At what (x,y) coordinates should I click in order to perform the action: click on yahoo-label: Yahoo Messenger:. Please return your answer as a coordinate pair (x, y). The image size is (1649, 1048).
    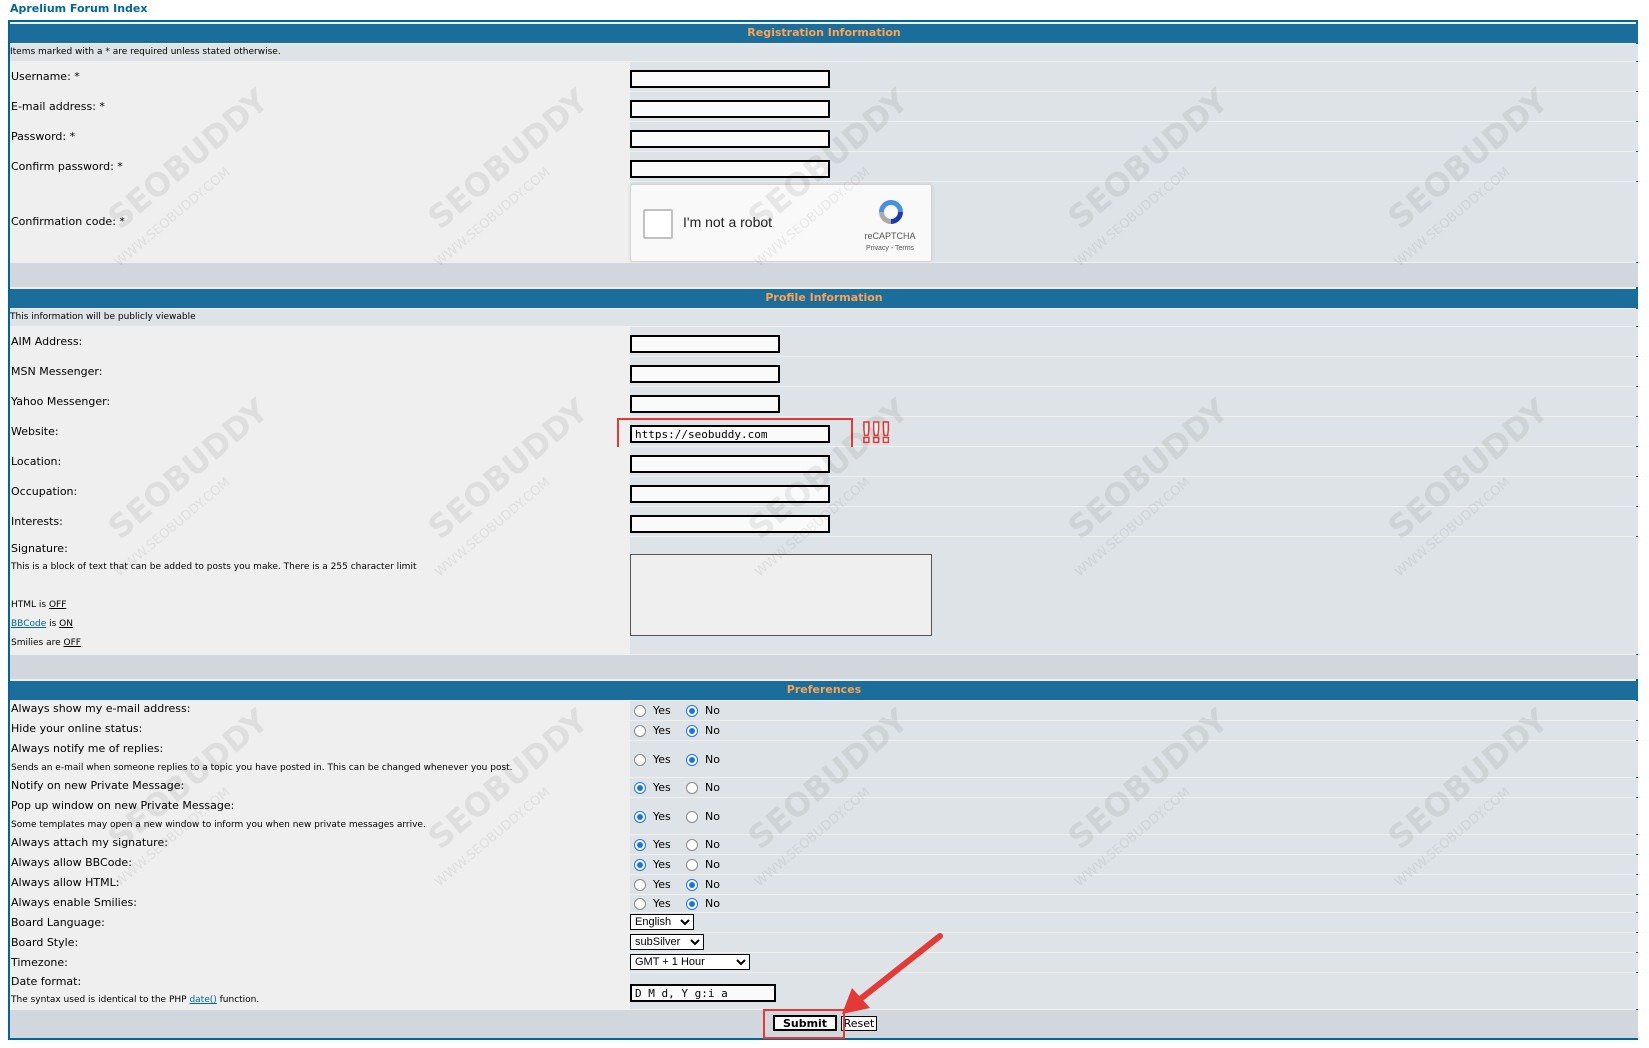
    Looking at the image, I should click on (61, 401).